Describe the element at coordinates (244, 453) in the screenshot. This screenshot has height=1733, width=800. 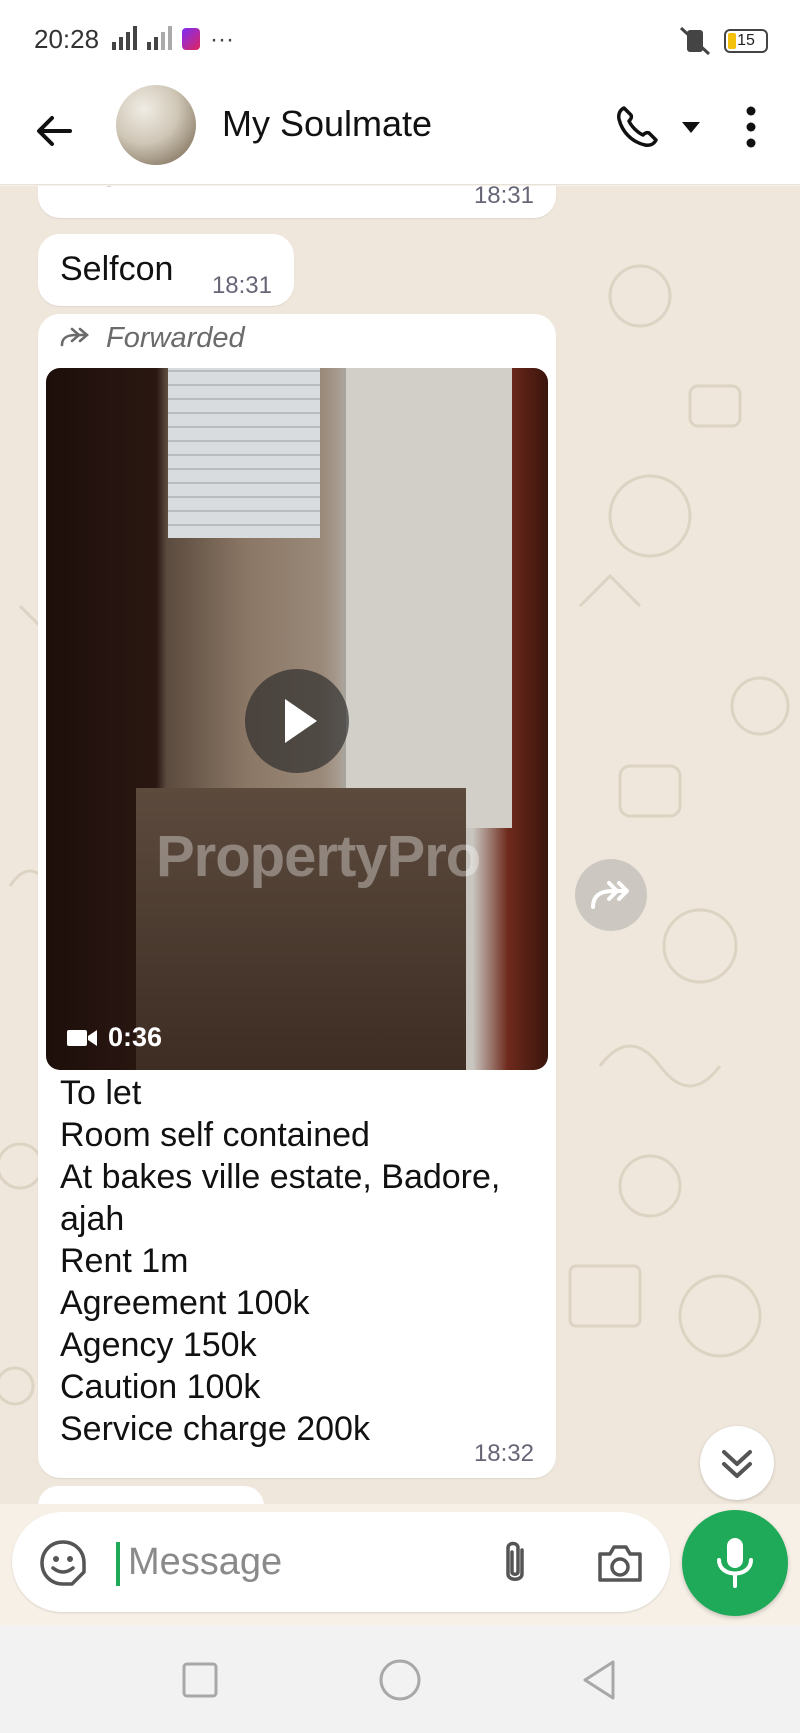
I see `video-frame-window` at that location.